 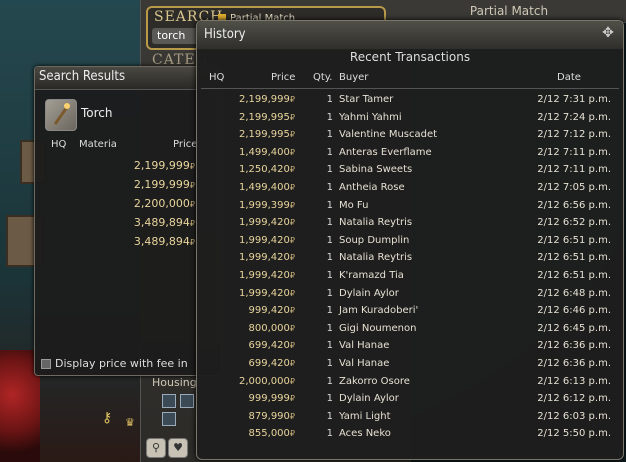 What do you see at coordinates (574, 117) in the screenshot?
I see `transaction-date: 2/12 7:24 p.m.` at bounding box center [574, 117].